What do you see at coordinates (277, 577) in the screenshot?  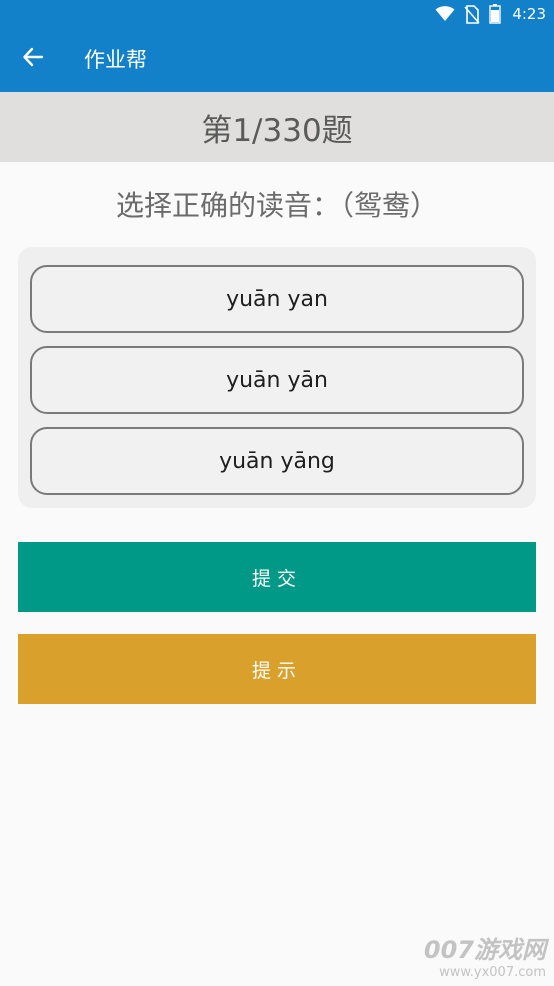 I see `submit-button: 提交` at bounding box center [277, 577].